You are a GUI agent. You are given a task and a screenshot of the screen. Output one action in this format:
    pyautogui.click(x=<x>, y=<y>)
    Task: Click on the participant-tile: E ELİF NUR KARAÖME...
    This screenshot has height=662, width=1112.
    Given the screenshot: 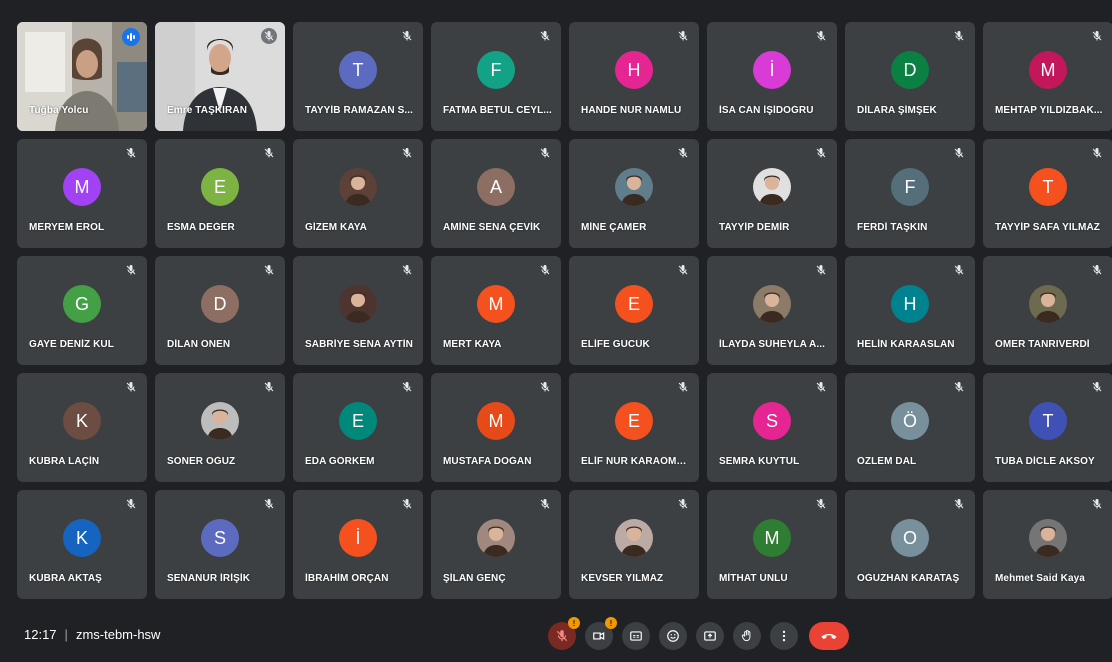 What is the action you would take?
    pyautogui.click(x=634, y=427)
    